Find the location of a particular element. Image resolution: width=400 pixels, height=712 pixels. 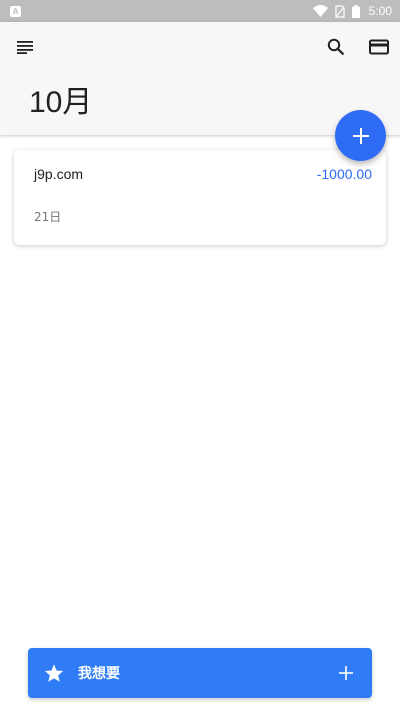

no-sim-icon is located at coordinates (340, 11).